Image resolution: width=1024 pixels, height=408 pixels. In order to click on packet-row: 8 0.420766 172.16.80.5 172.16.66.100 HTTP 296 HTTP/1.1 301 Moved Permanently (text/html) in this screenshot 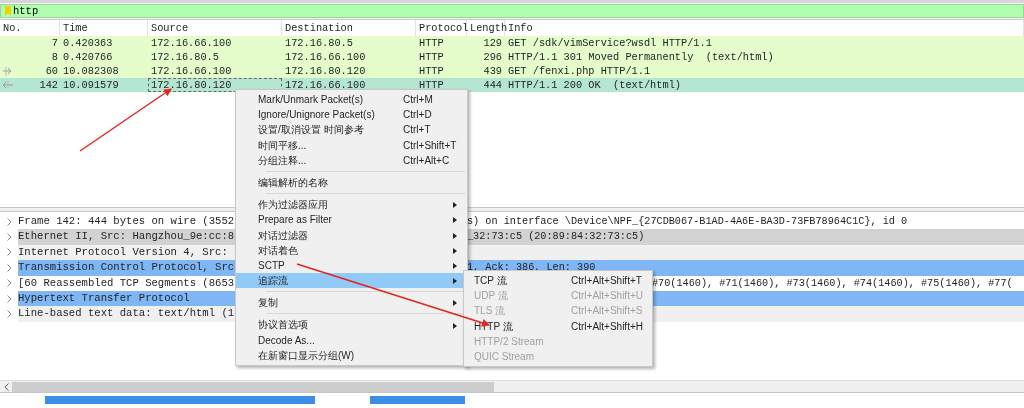, I will do `click(512, 57)`.